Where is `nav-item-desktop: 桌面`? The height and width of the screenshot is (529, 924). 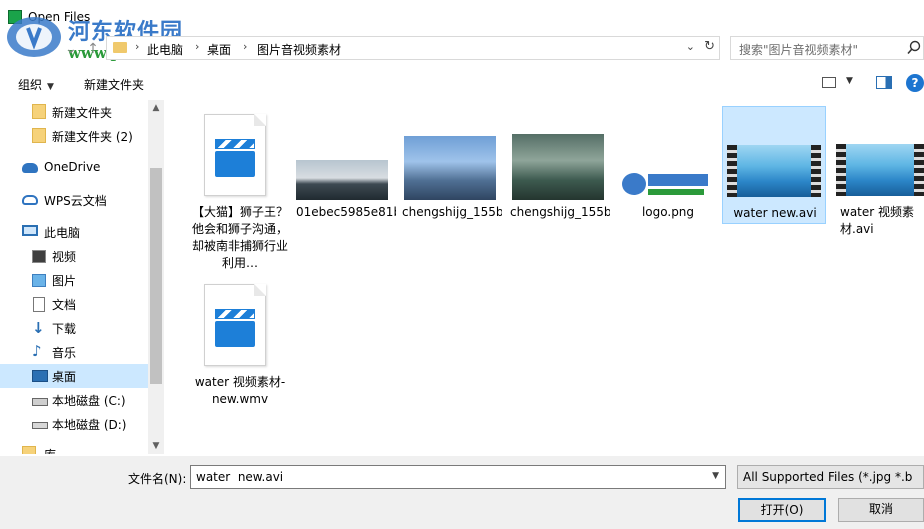
nav-item-desktop: 桌面 is located at coordinates (74, 376).